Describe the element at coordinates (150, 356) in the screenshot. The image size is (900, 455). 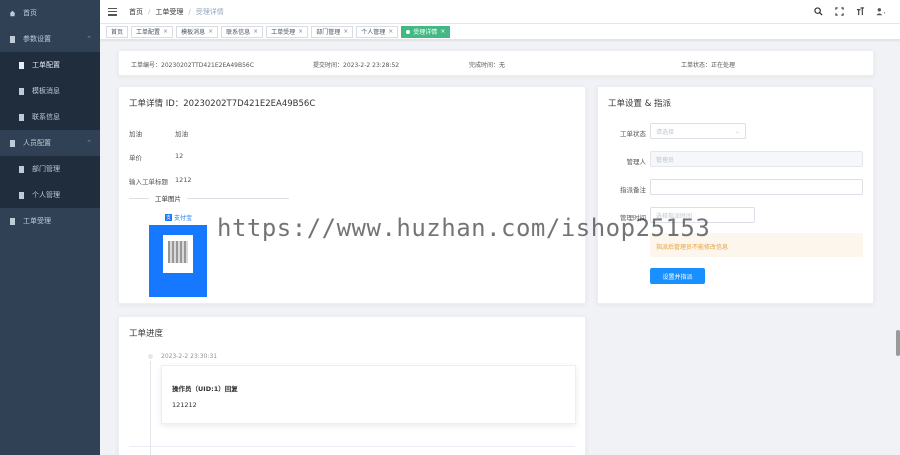
I see `timeline-dot` at that location.